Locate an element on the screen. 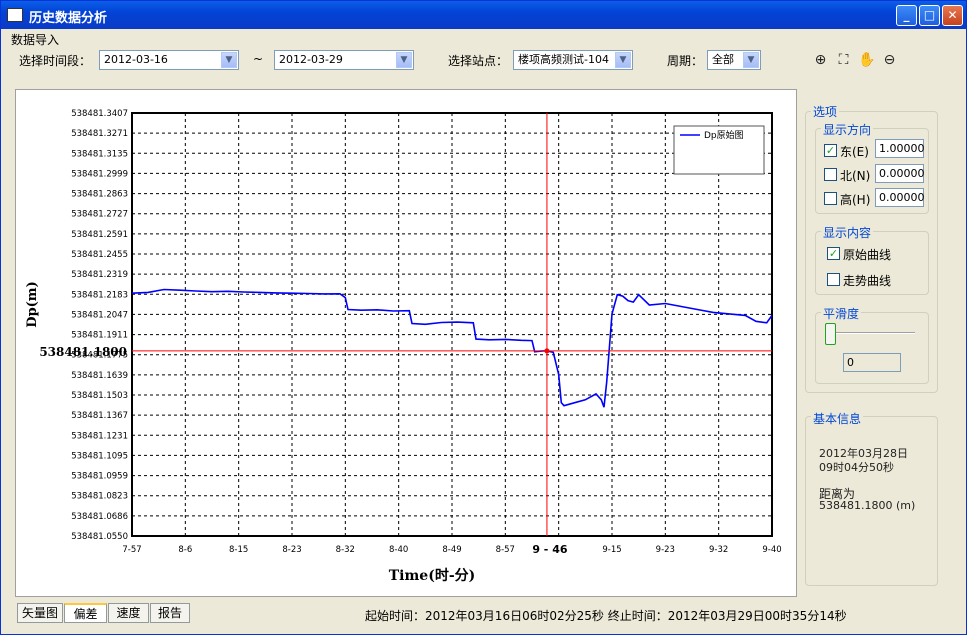 Image resolution: width=967 pixels, height=635 pixels. smoothing-title: 平滑度 is located at coordinates (841, 313).